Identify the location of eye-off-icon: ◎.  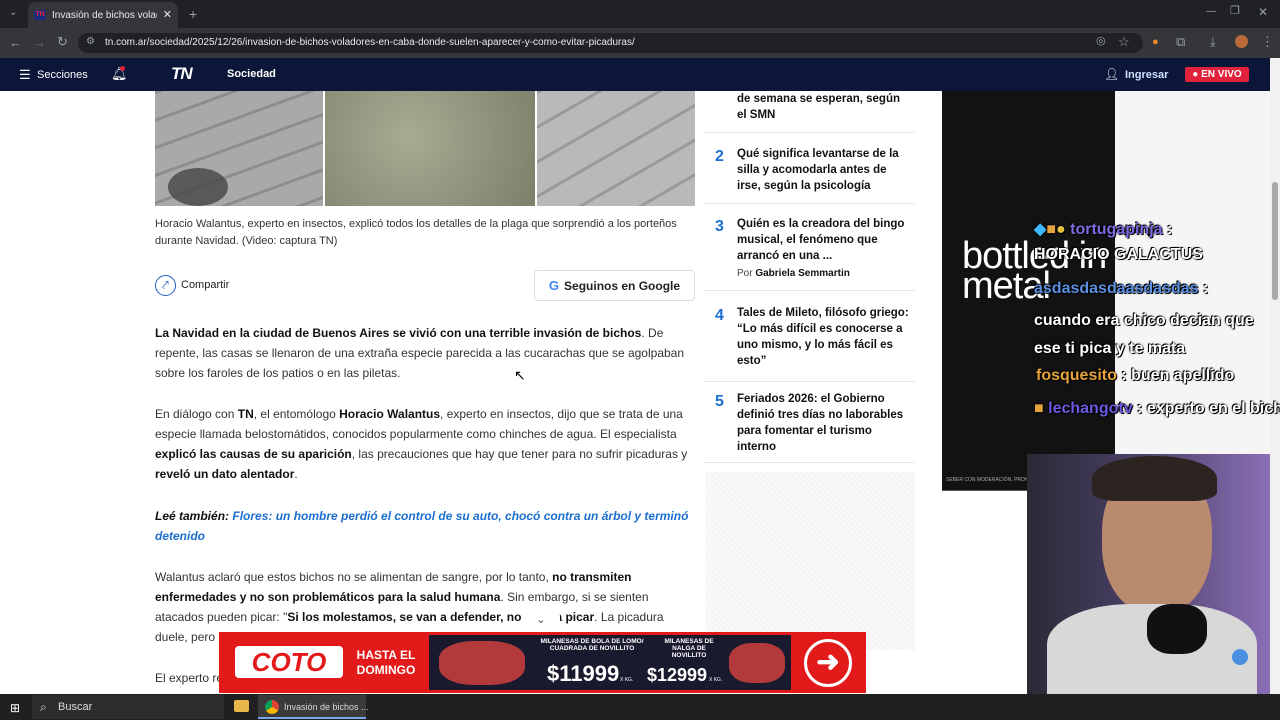
(1101, 41).